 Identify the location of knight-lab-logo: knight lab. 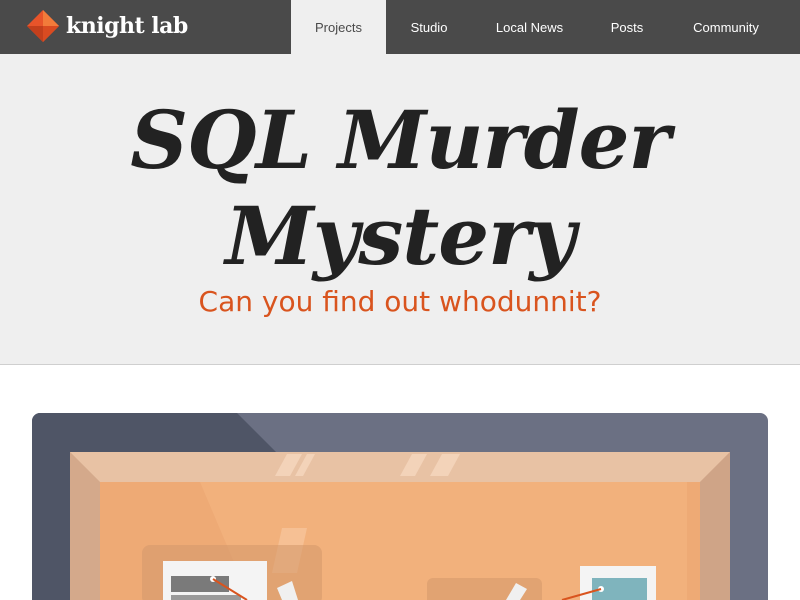
(107, 26).